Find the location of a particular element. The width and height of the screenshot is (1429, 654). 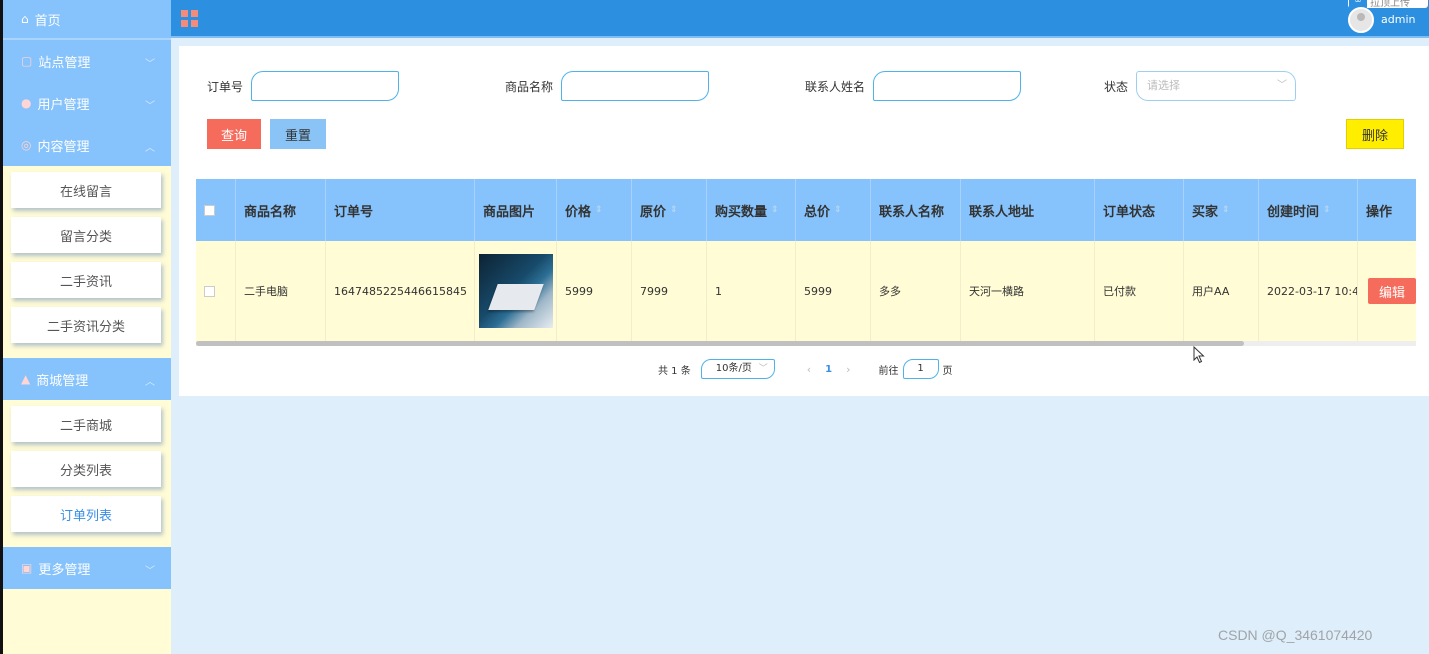

sidebar-subitem-message-category: 留言分类 is located at coordinates (86, 235).